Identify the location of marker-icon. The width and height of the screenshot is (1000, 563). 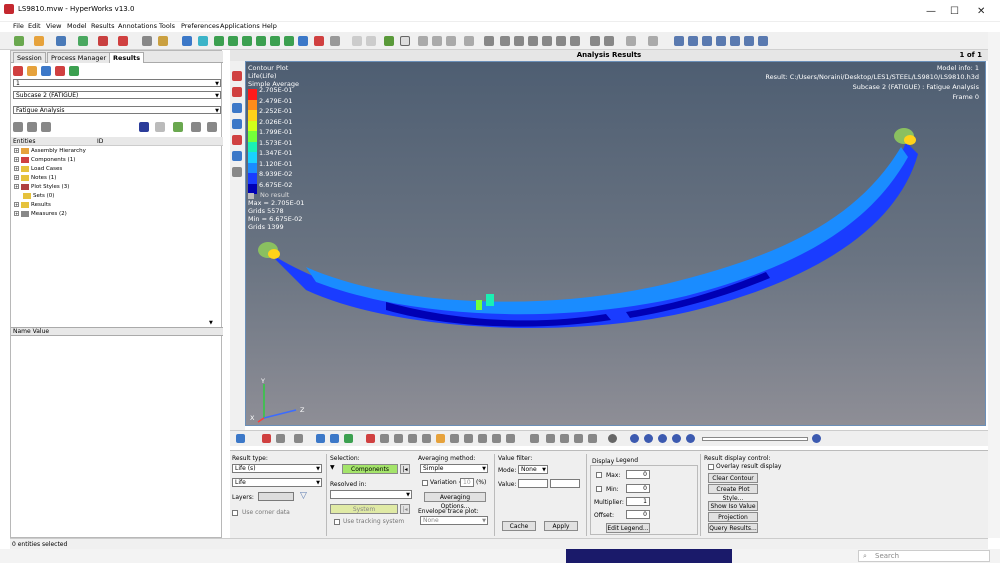
(319, 41).